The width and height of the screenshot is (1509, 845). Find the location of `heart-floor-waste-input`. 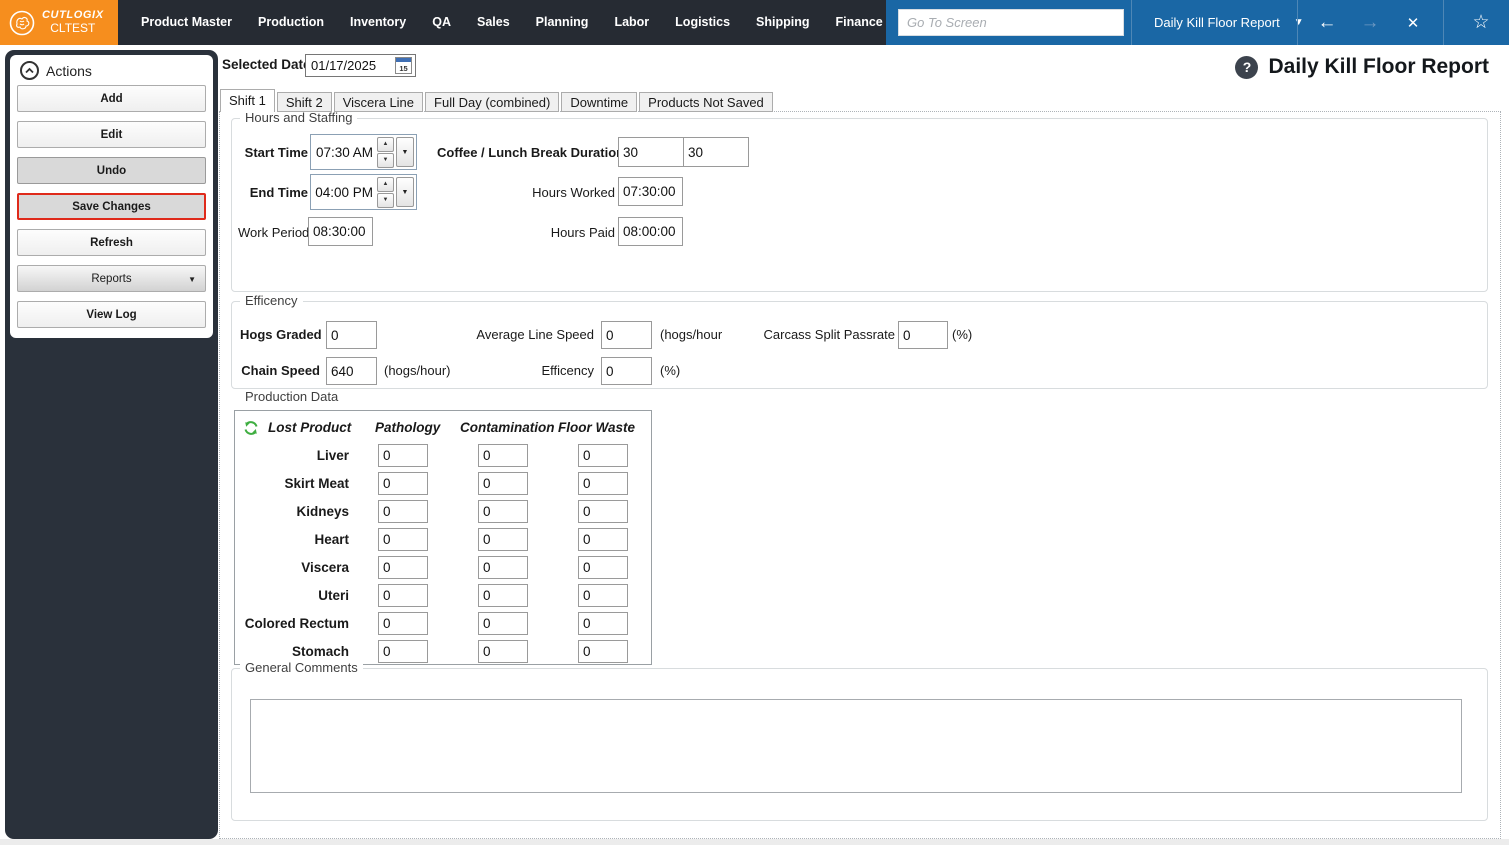

heart-floor-waste-input is located at coordinates (603, 539).